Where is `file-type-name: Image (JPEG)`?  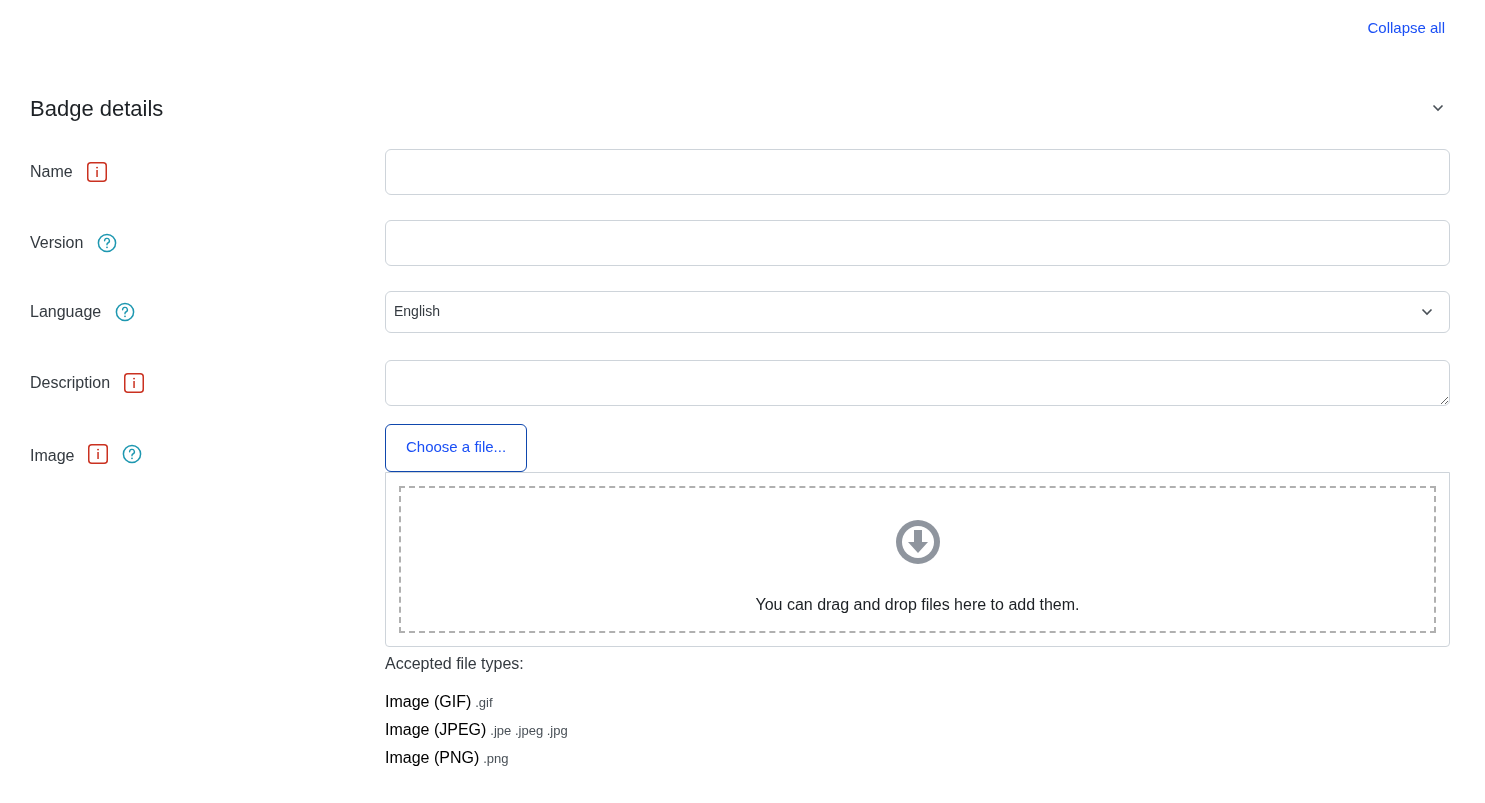 file-type-name: Image (JPEG) is located at coordinates (436, 729).